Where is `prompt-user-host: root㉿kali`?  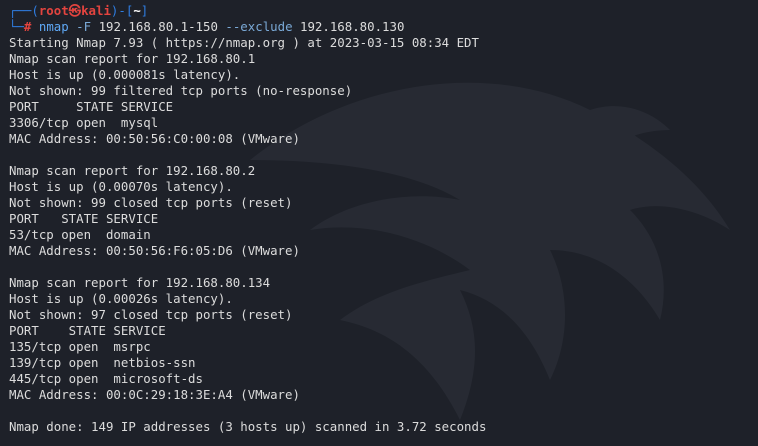 prompt-user-host: root㉿kali is located at coordinates (74, 10).